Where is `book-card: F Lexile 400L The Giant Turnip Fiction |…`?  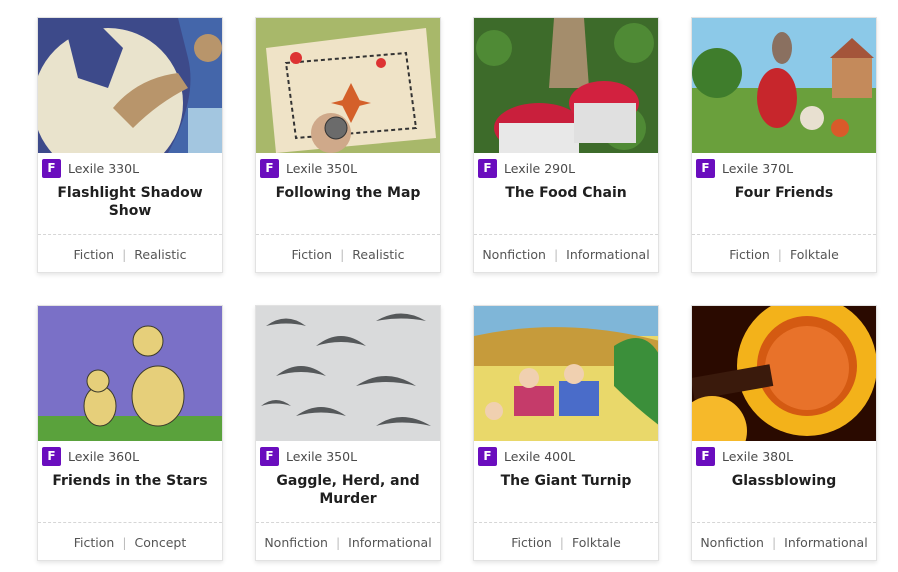 book-card: F Lexile 400L The Giant Turnip Fiction |… is located at coordinates (566, 433).